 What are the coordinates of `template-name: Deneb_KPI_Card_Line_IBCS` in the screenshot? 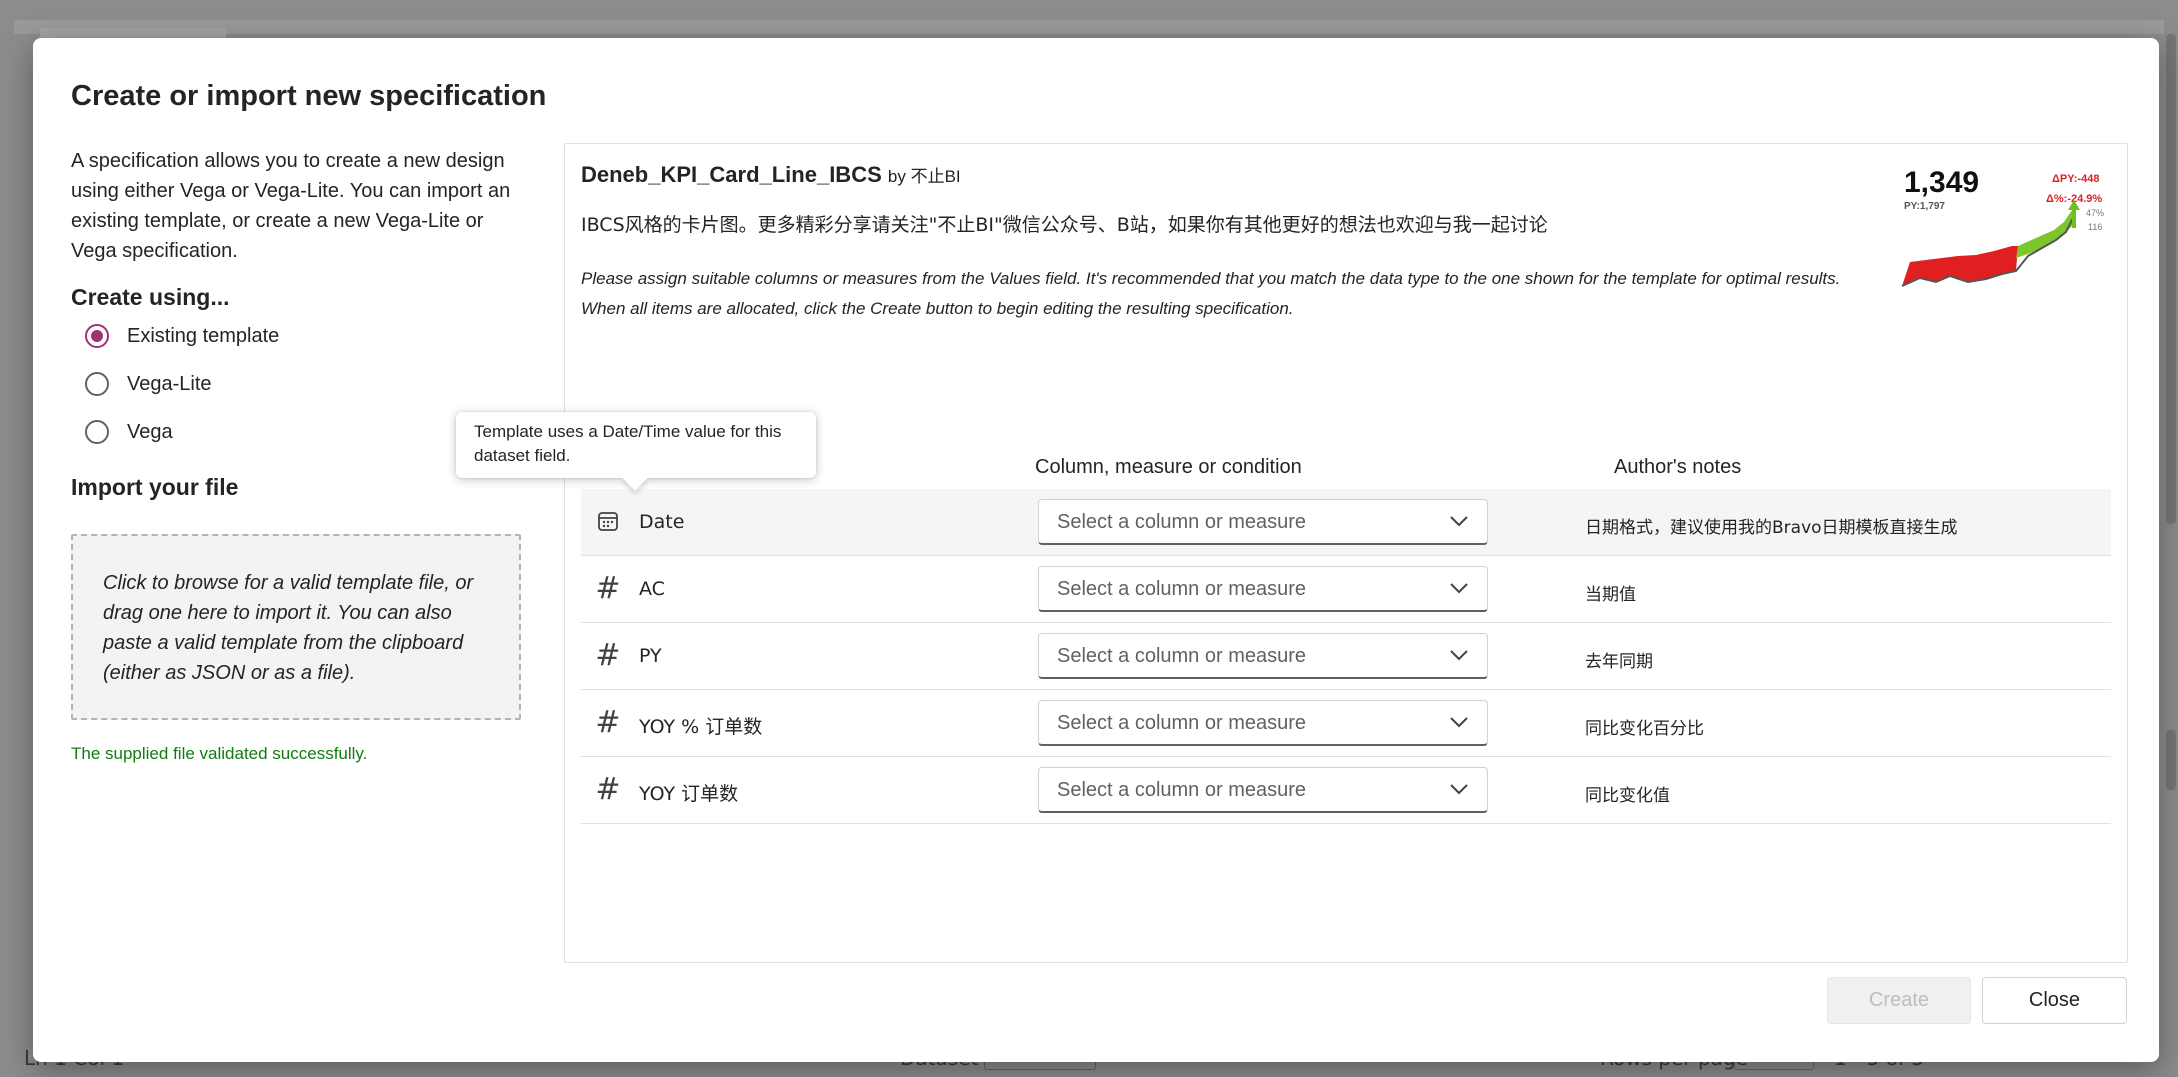 It's located at (731, 174).